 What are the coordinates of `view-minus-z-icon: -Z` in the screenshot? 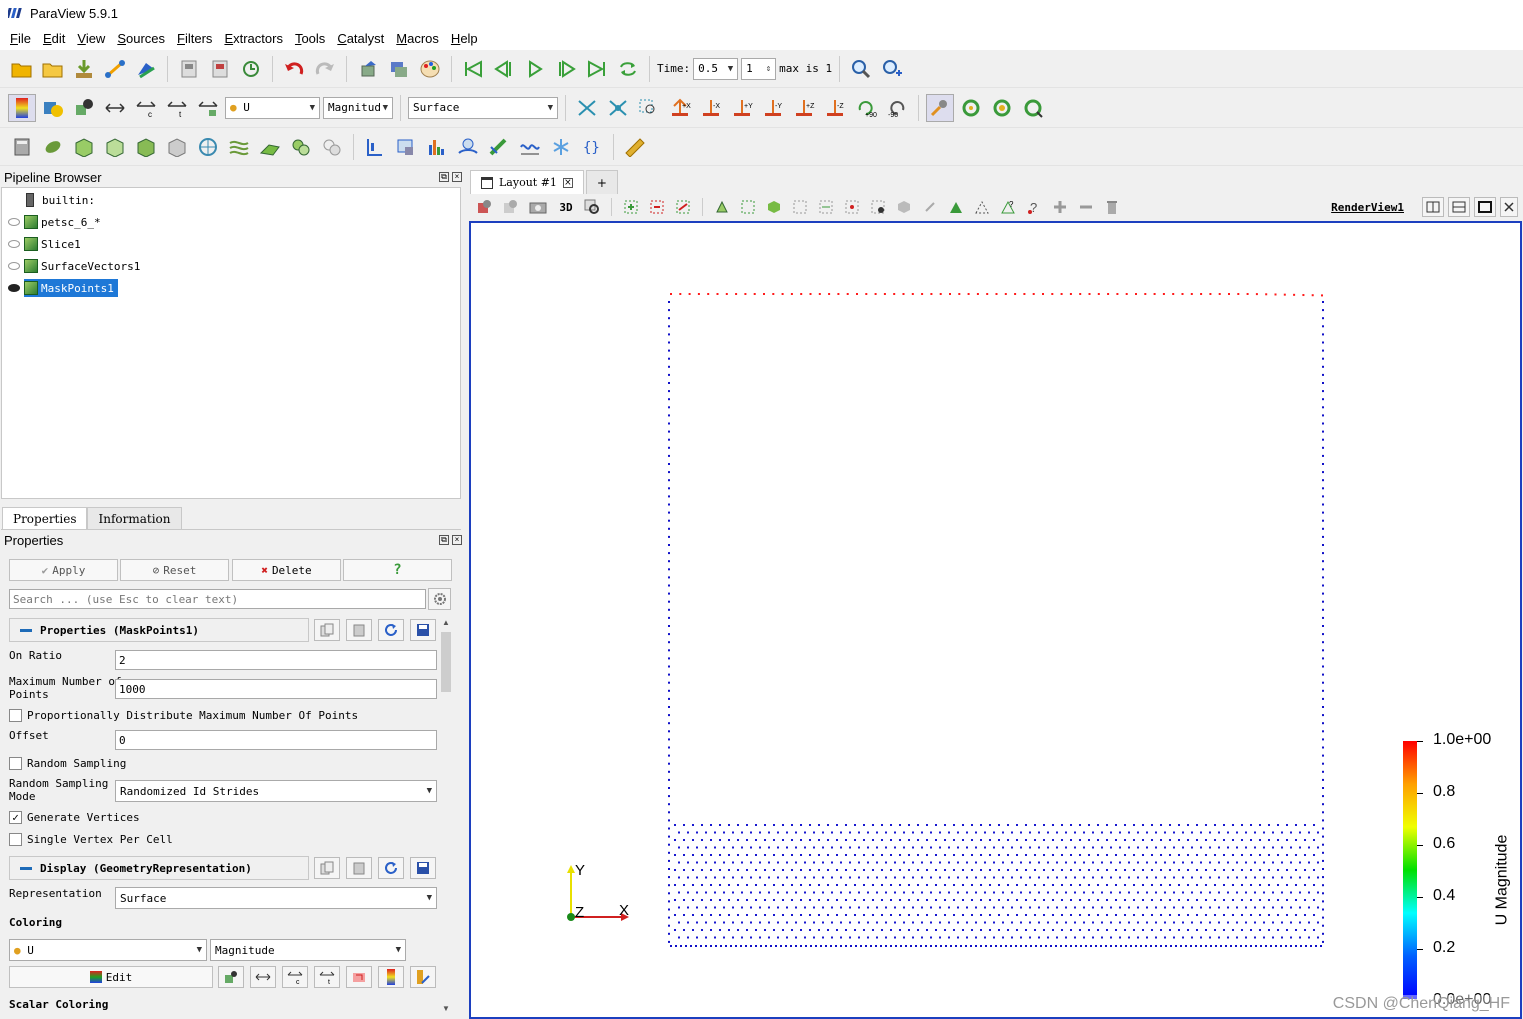 It's located at (835, 108).